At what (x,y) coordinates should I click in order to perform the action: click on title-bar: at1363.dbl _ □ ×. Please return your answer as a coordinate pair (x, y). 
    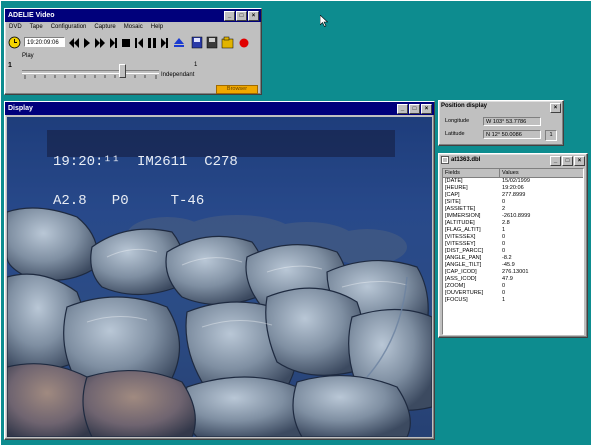
    Looking at the image, I should click on (513, 160).